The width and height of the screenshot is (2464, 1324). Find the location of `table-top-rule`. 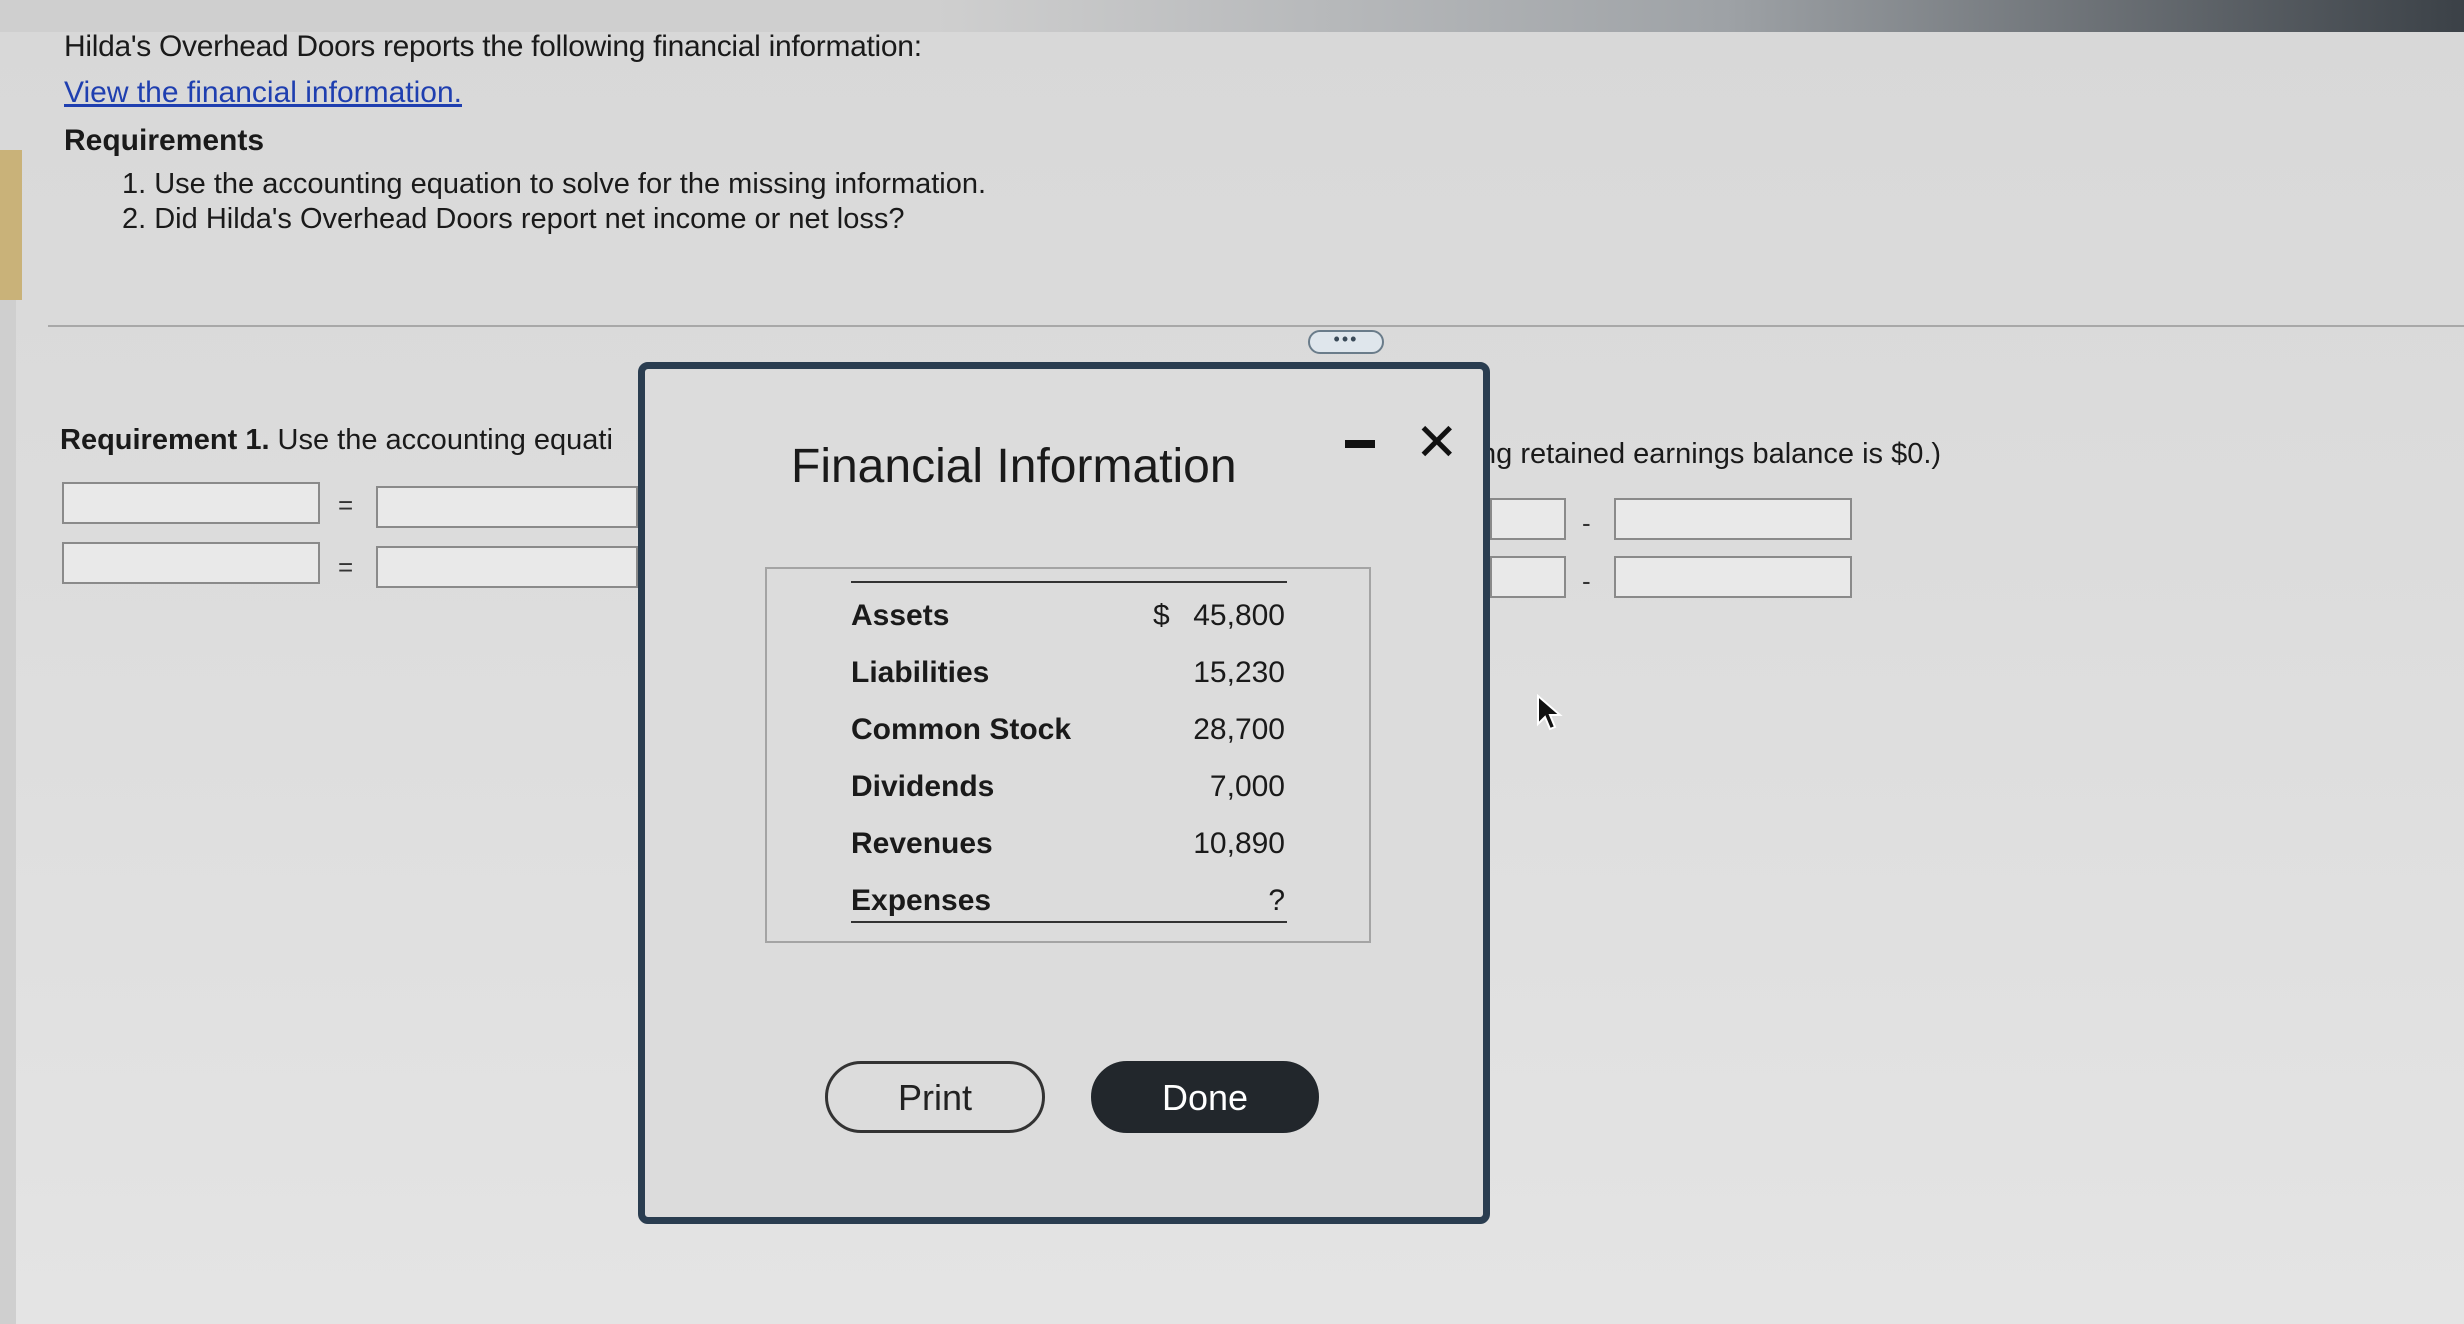

table-top-rule is located at coordinates (1069, 582).